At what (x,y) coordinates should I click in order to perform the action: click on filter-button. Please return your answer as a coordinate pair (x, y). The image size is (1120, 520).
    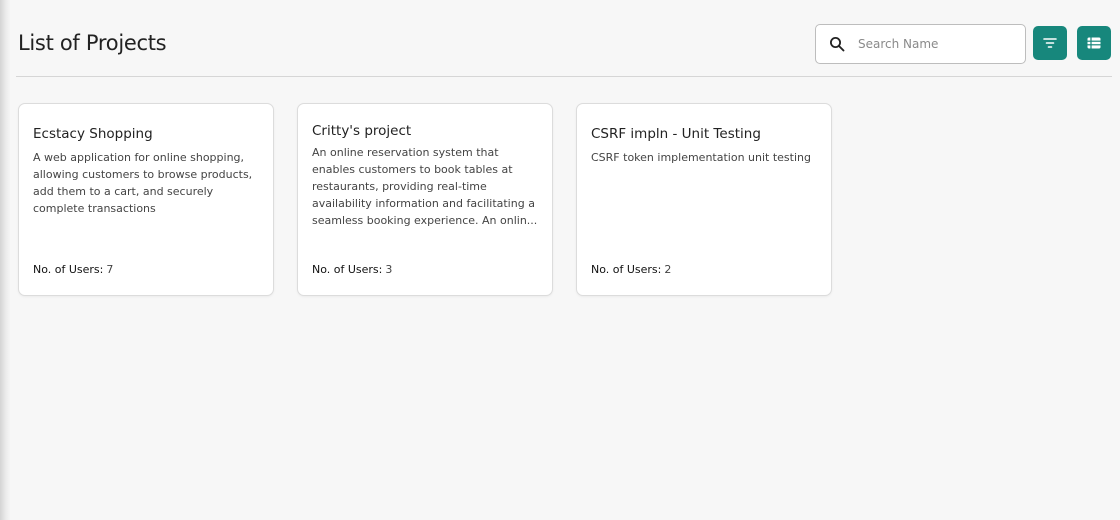
    Looking at the image, I should click on (1050, 43).